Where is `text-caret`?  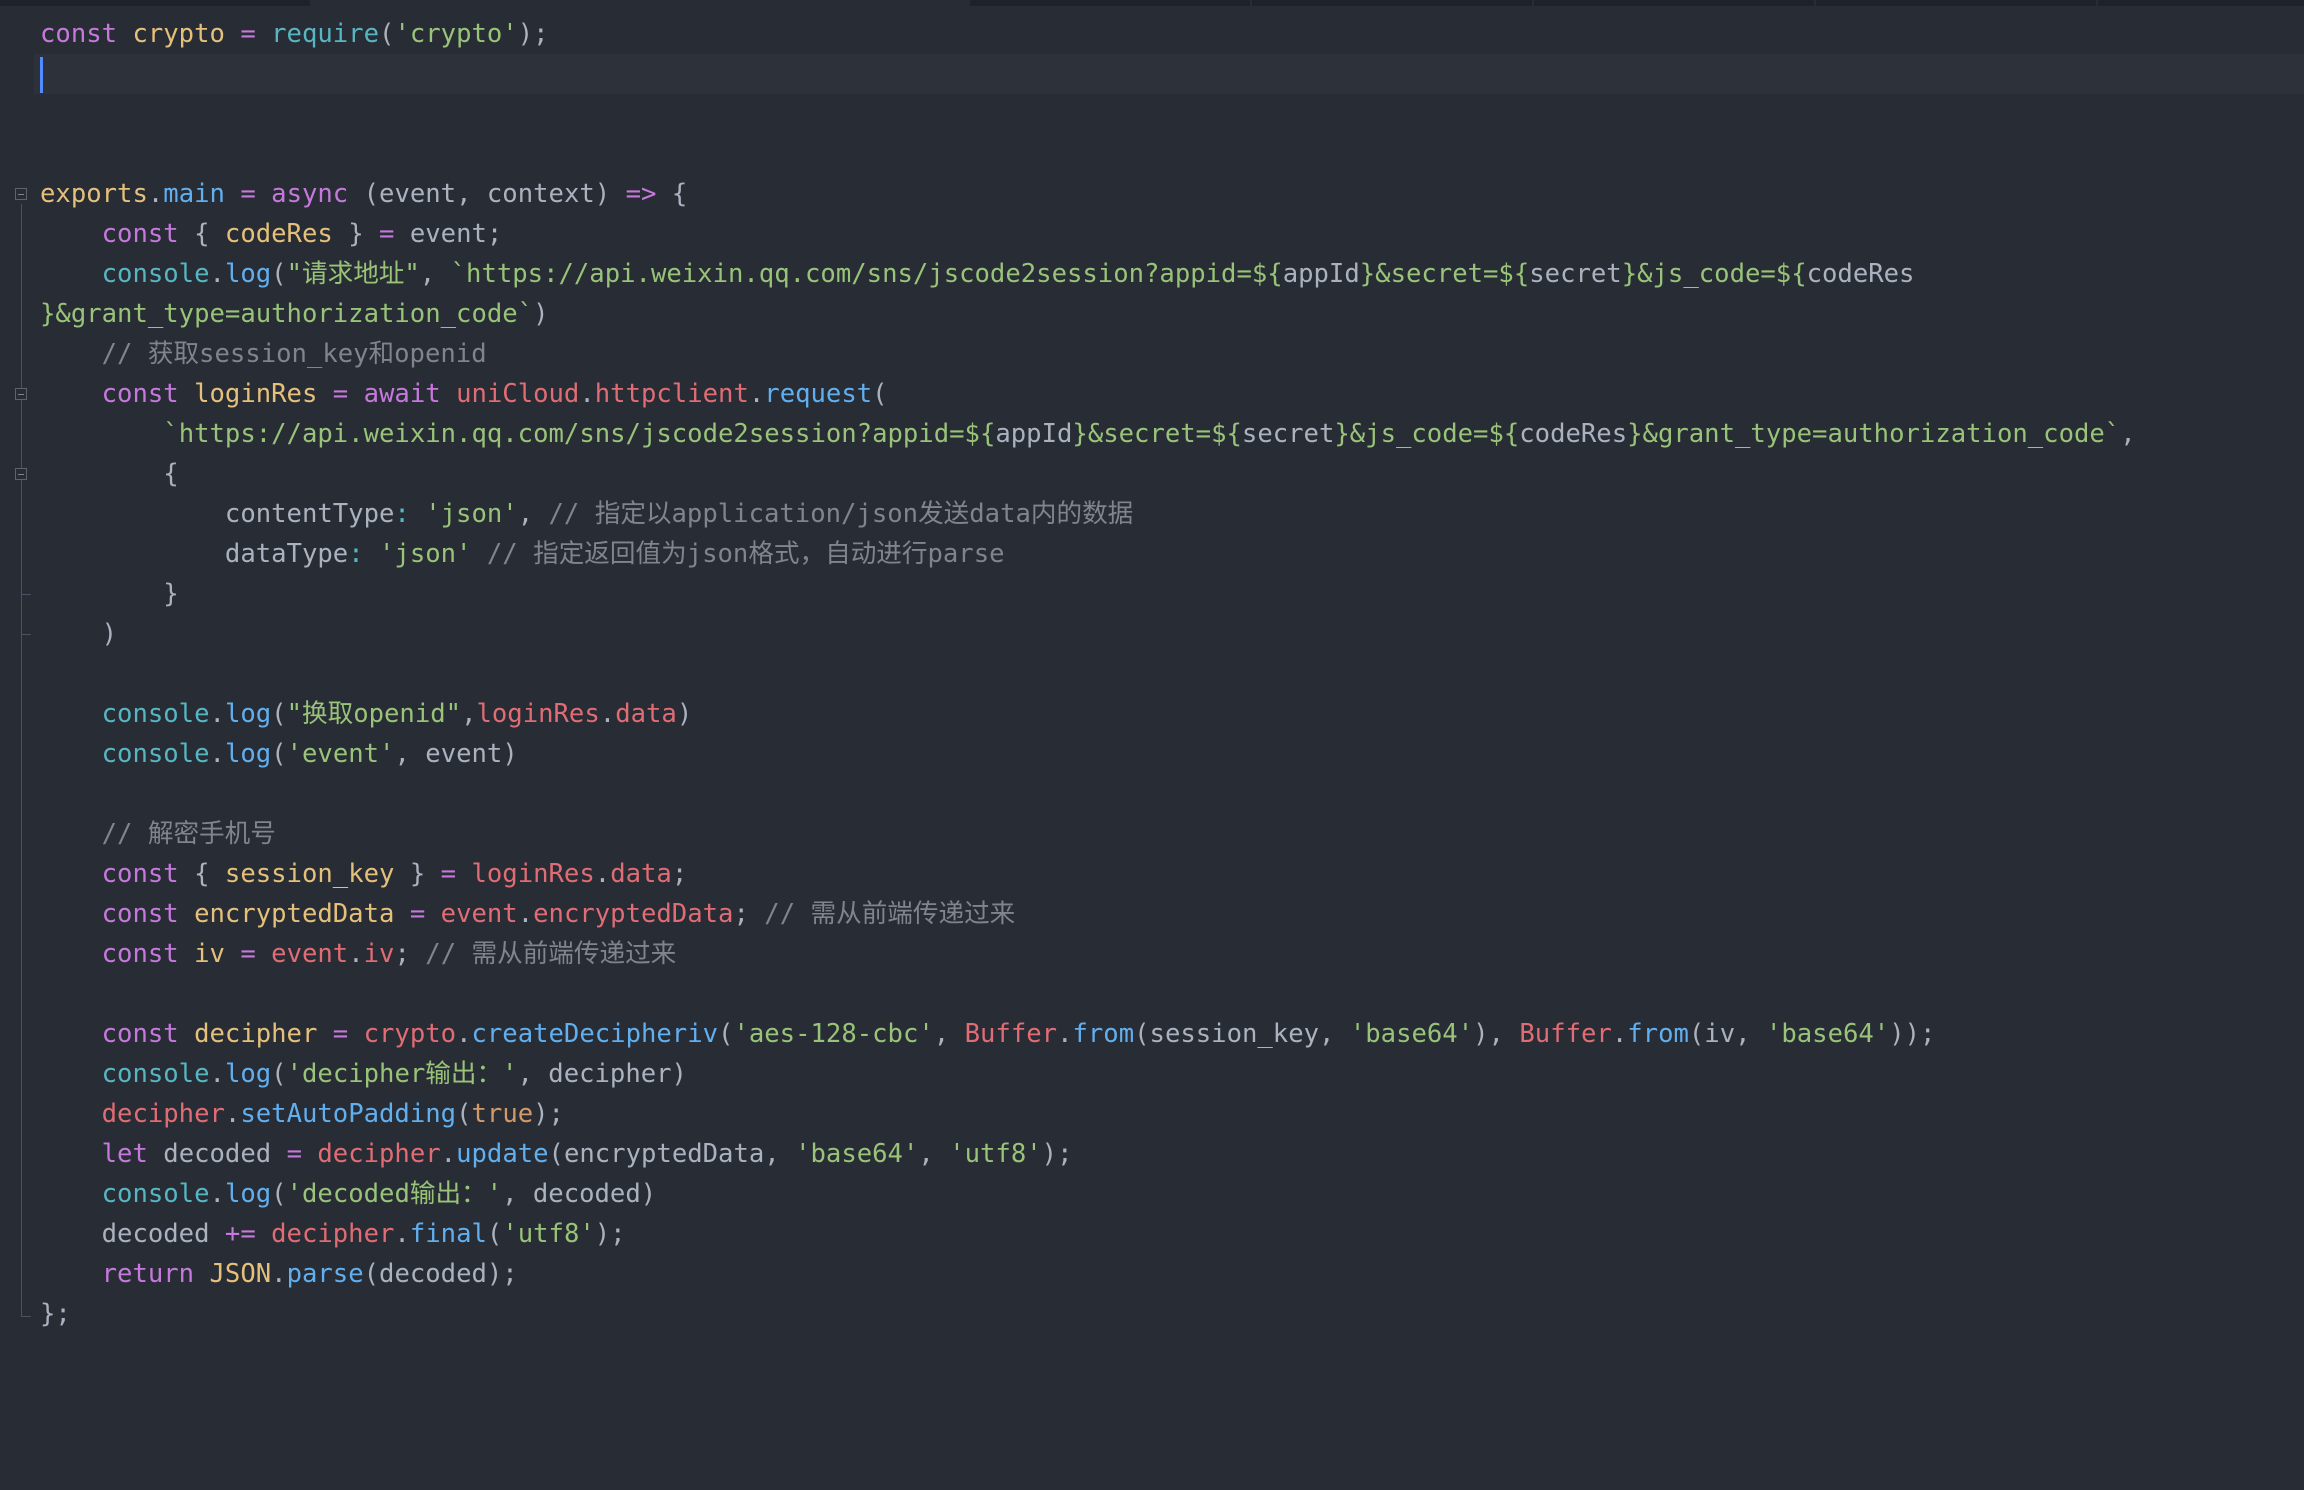 text-caret is located at coordinates (41, 75).